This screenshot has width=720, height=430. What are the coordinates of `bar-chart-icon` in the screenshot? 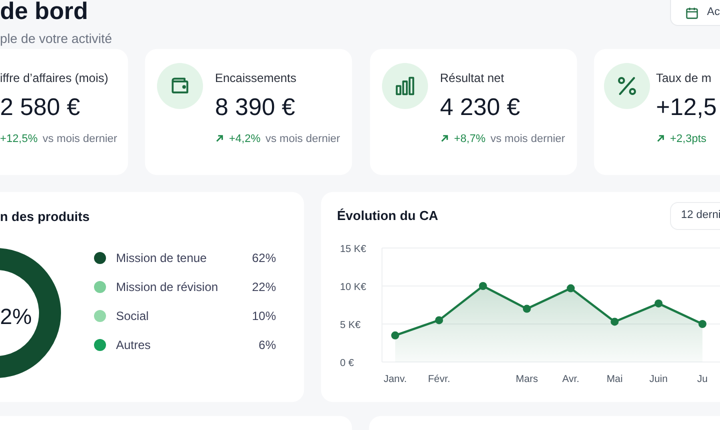 It's located at (405, 85).